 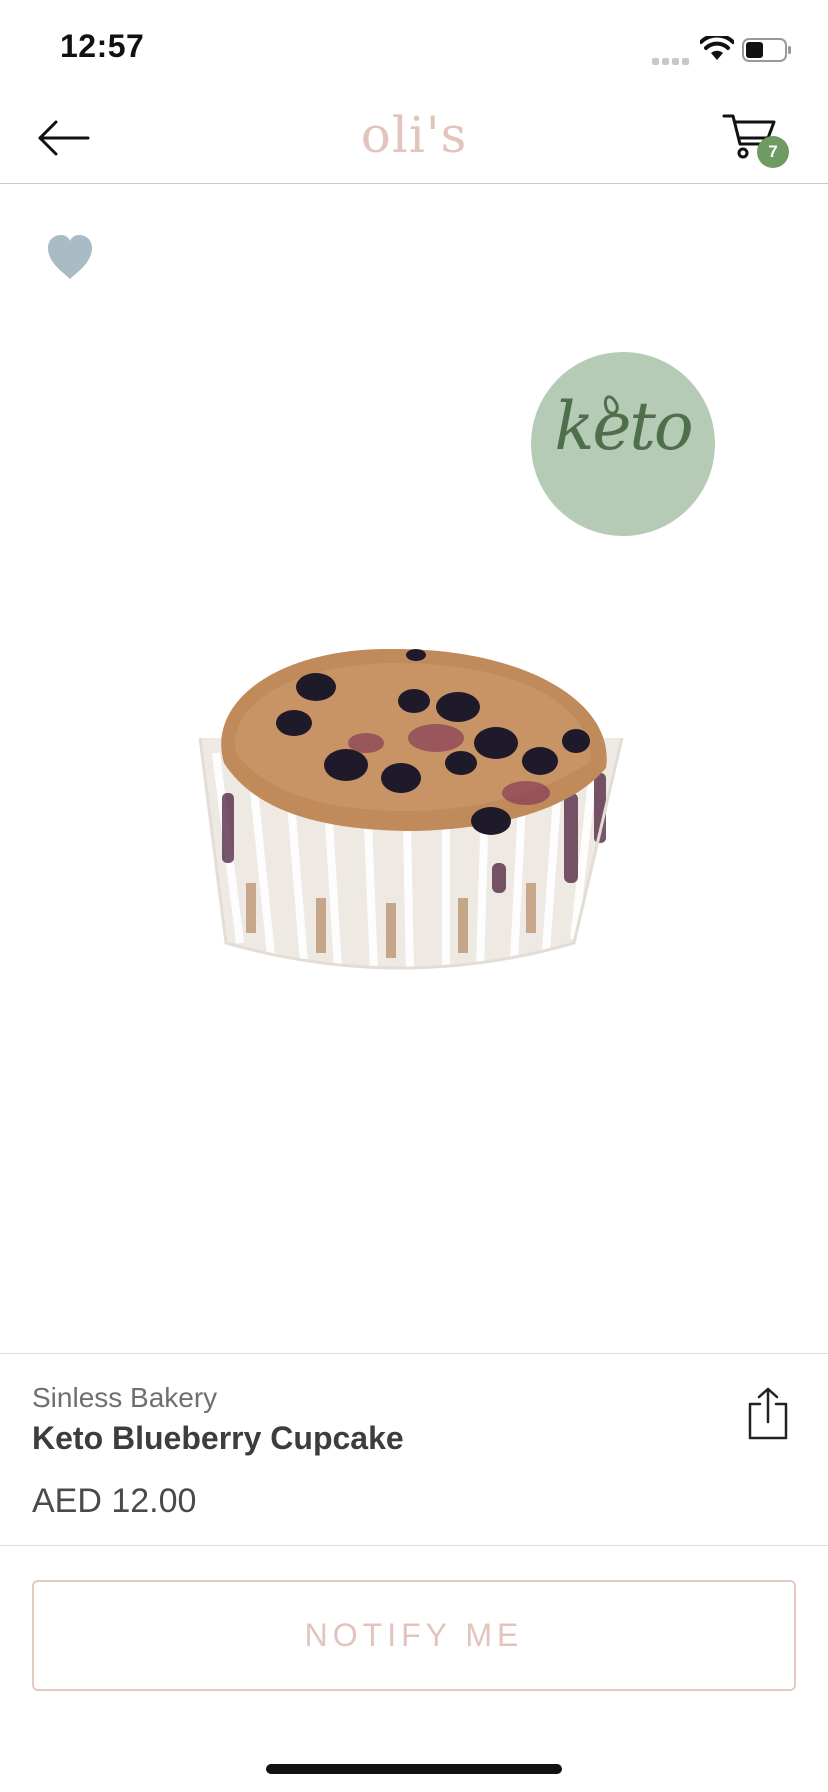 What do you see at coordinates (766, 50) in the screenshot?
I see `battery-icon` at bounding box center [766, 50].